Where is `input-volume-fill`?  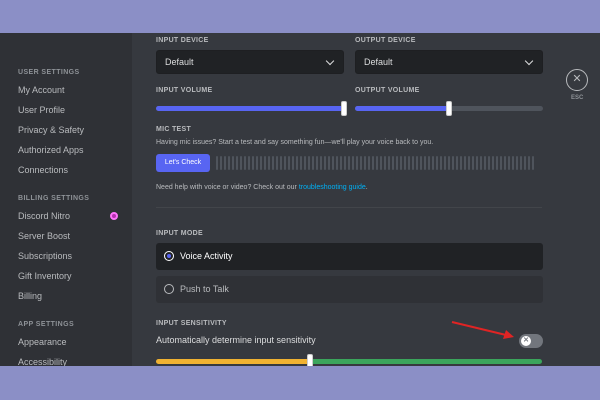 input-volume-fill is located at coordinates (250, 108).